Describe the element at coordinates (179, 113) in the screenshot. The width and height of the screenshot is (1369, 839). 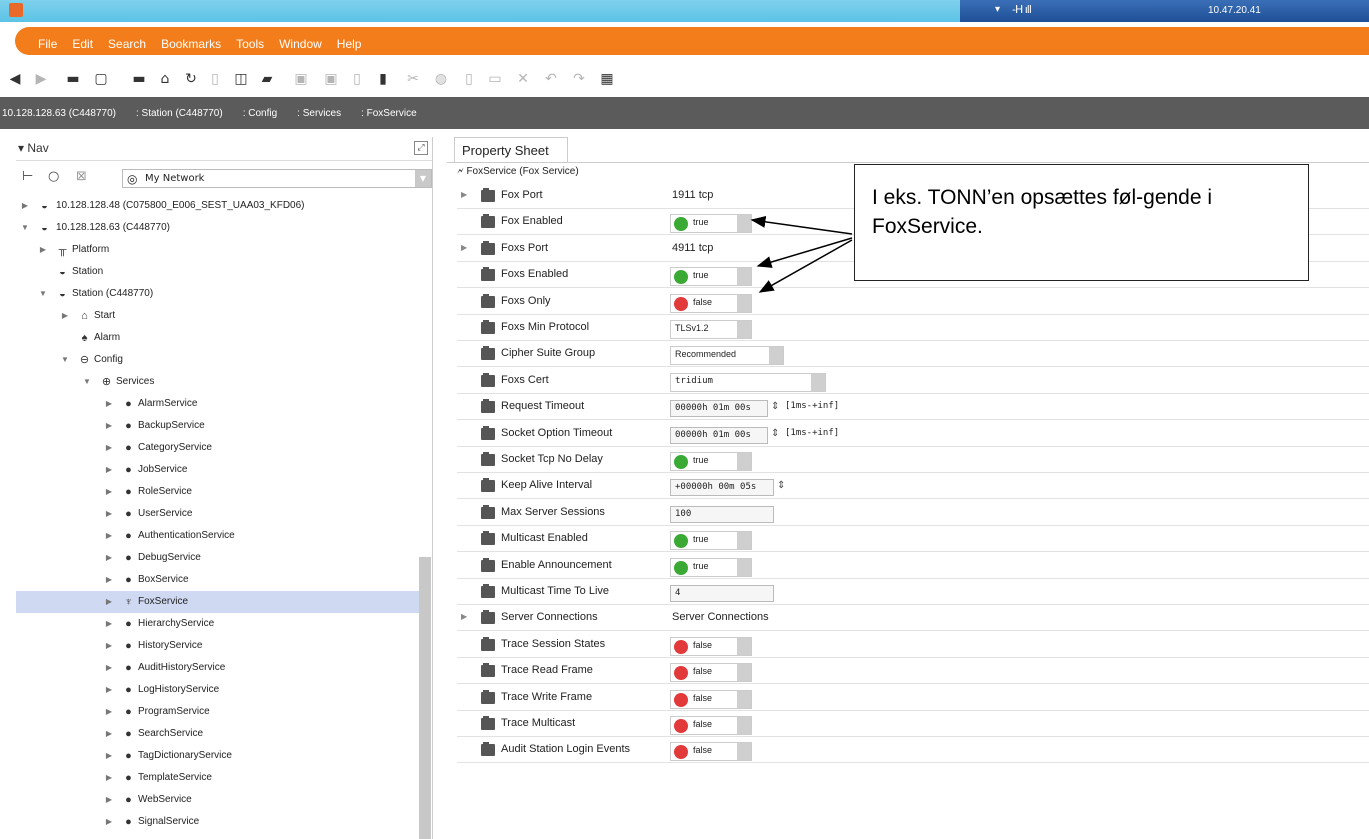
I see `breadcrumb-station: : Station (C448770)` at that location.